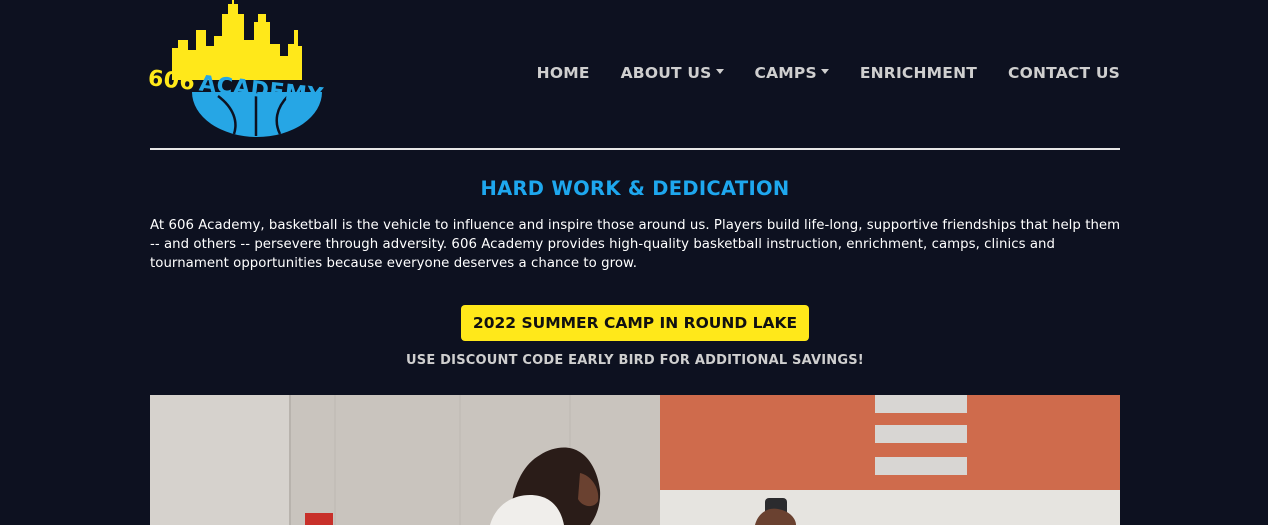 This screenshot has width=1268, height=525. Describe the element at coordinates (666, 73) in the screenshot. I see `nav-about-us-label: ABOUT US` at that location.